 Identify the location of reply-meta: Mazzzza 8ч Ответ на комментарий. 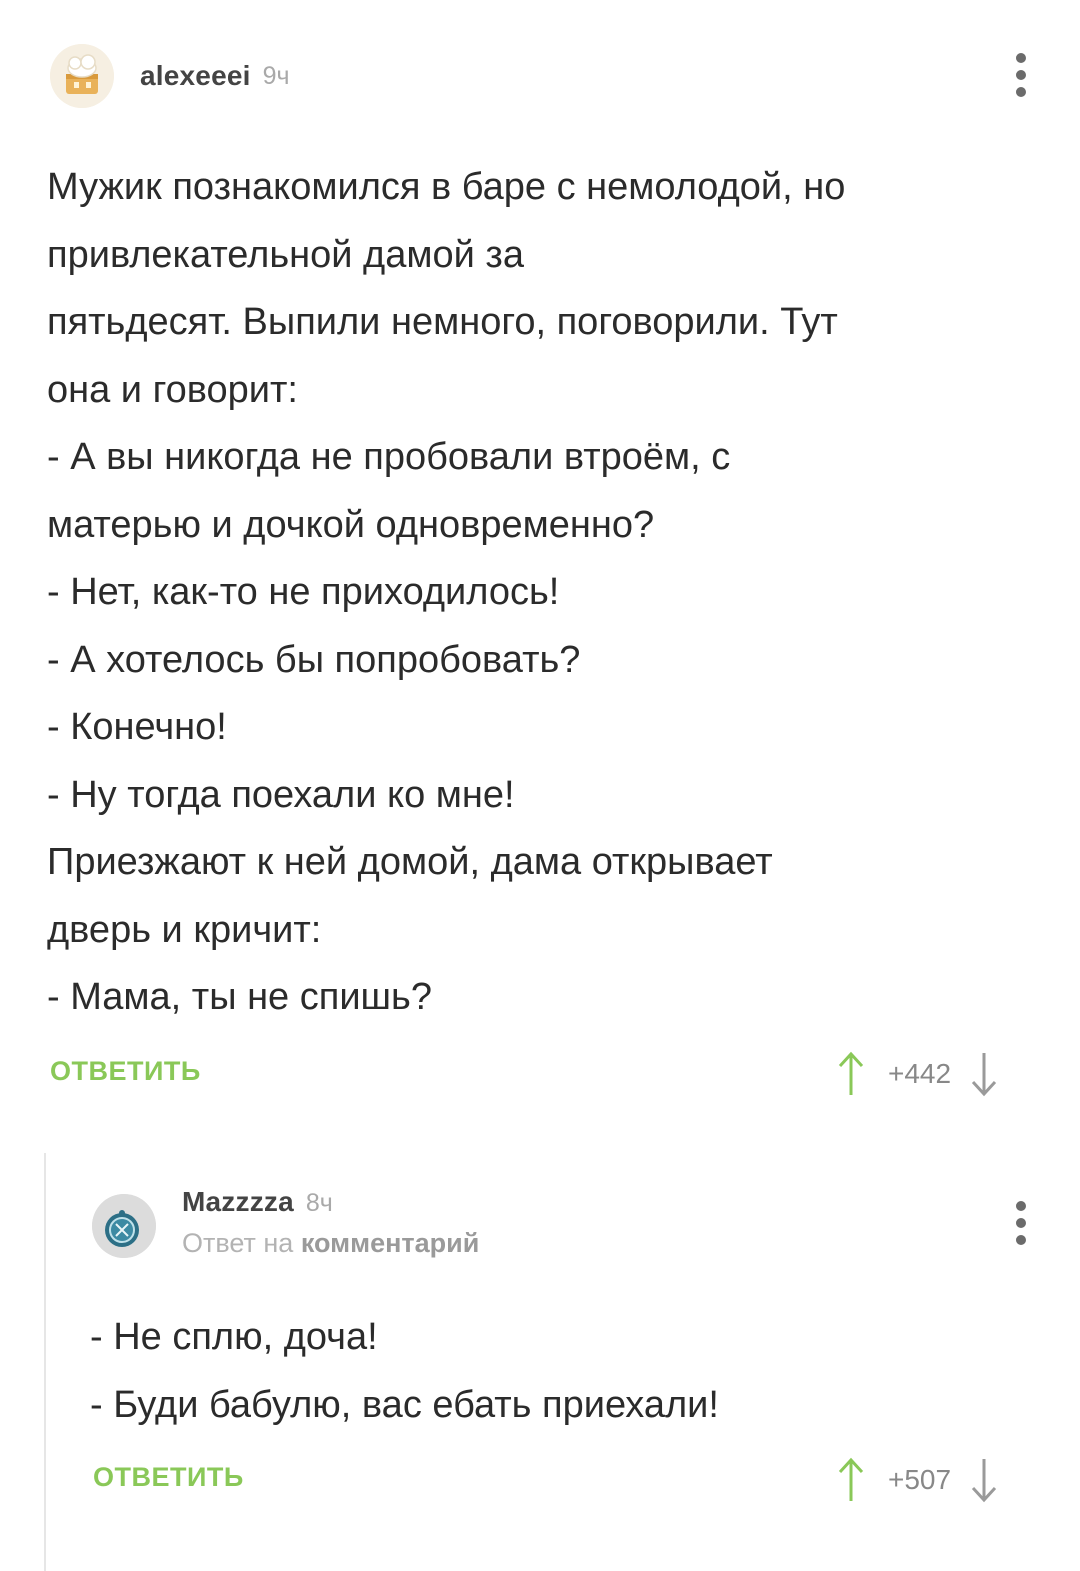
(330, 1222).